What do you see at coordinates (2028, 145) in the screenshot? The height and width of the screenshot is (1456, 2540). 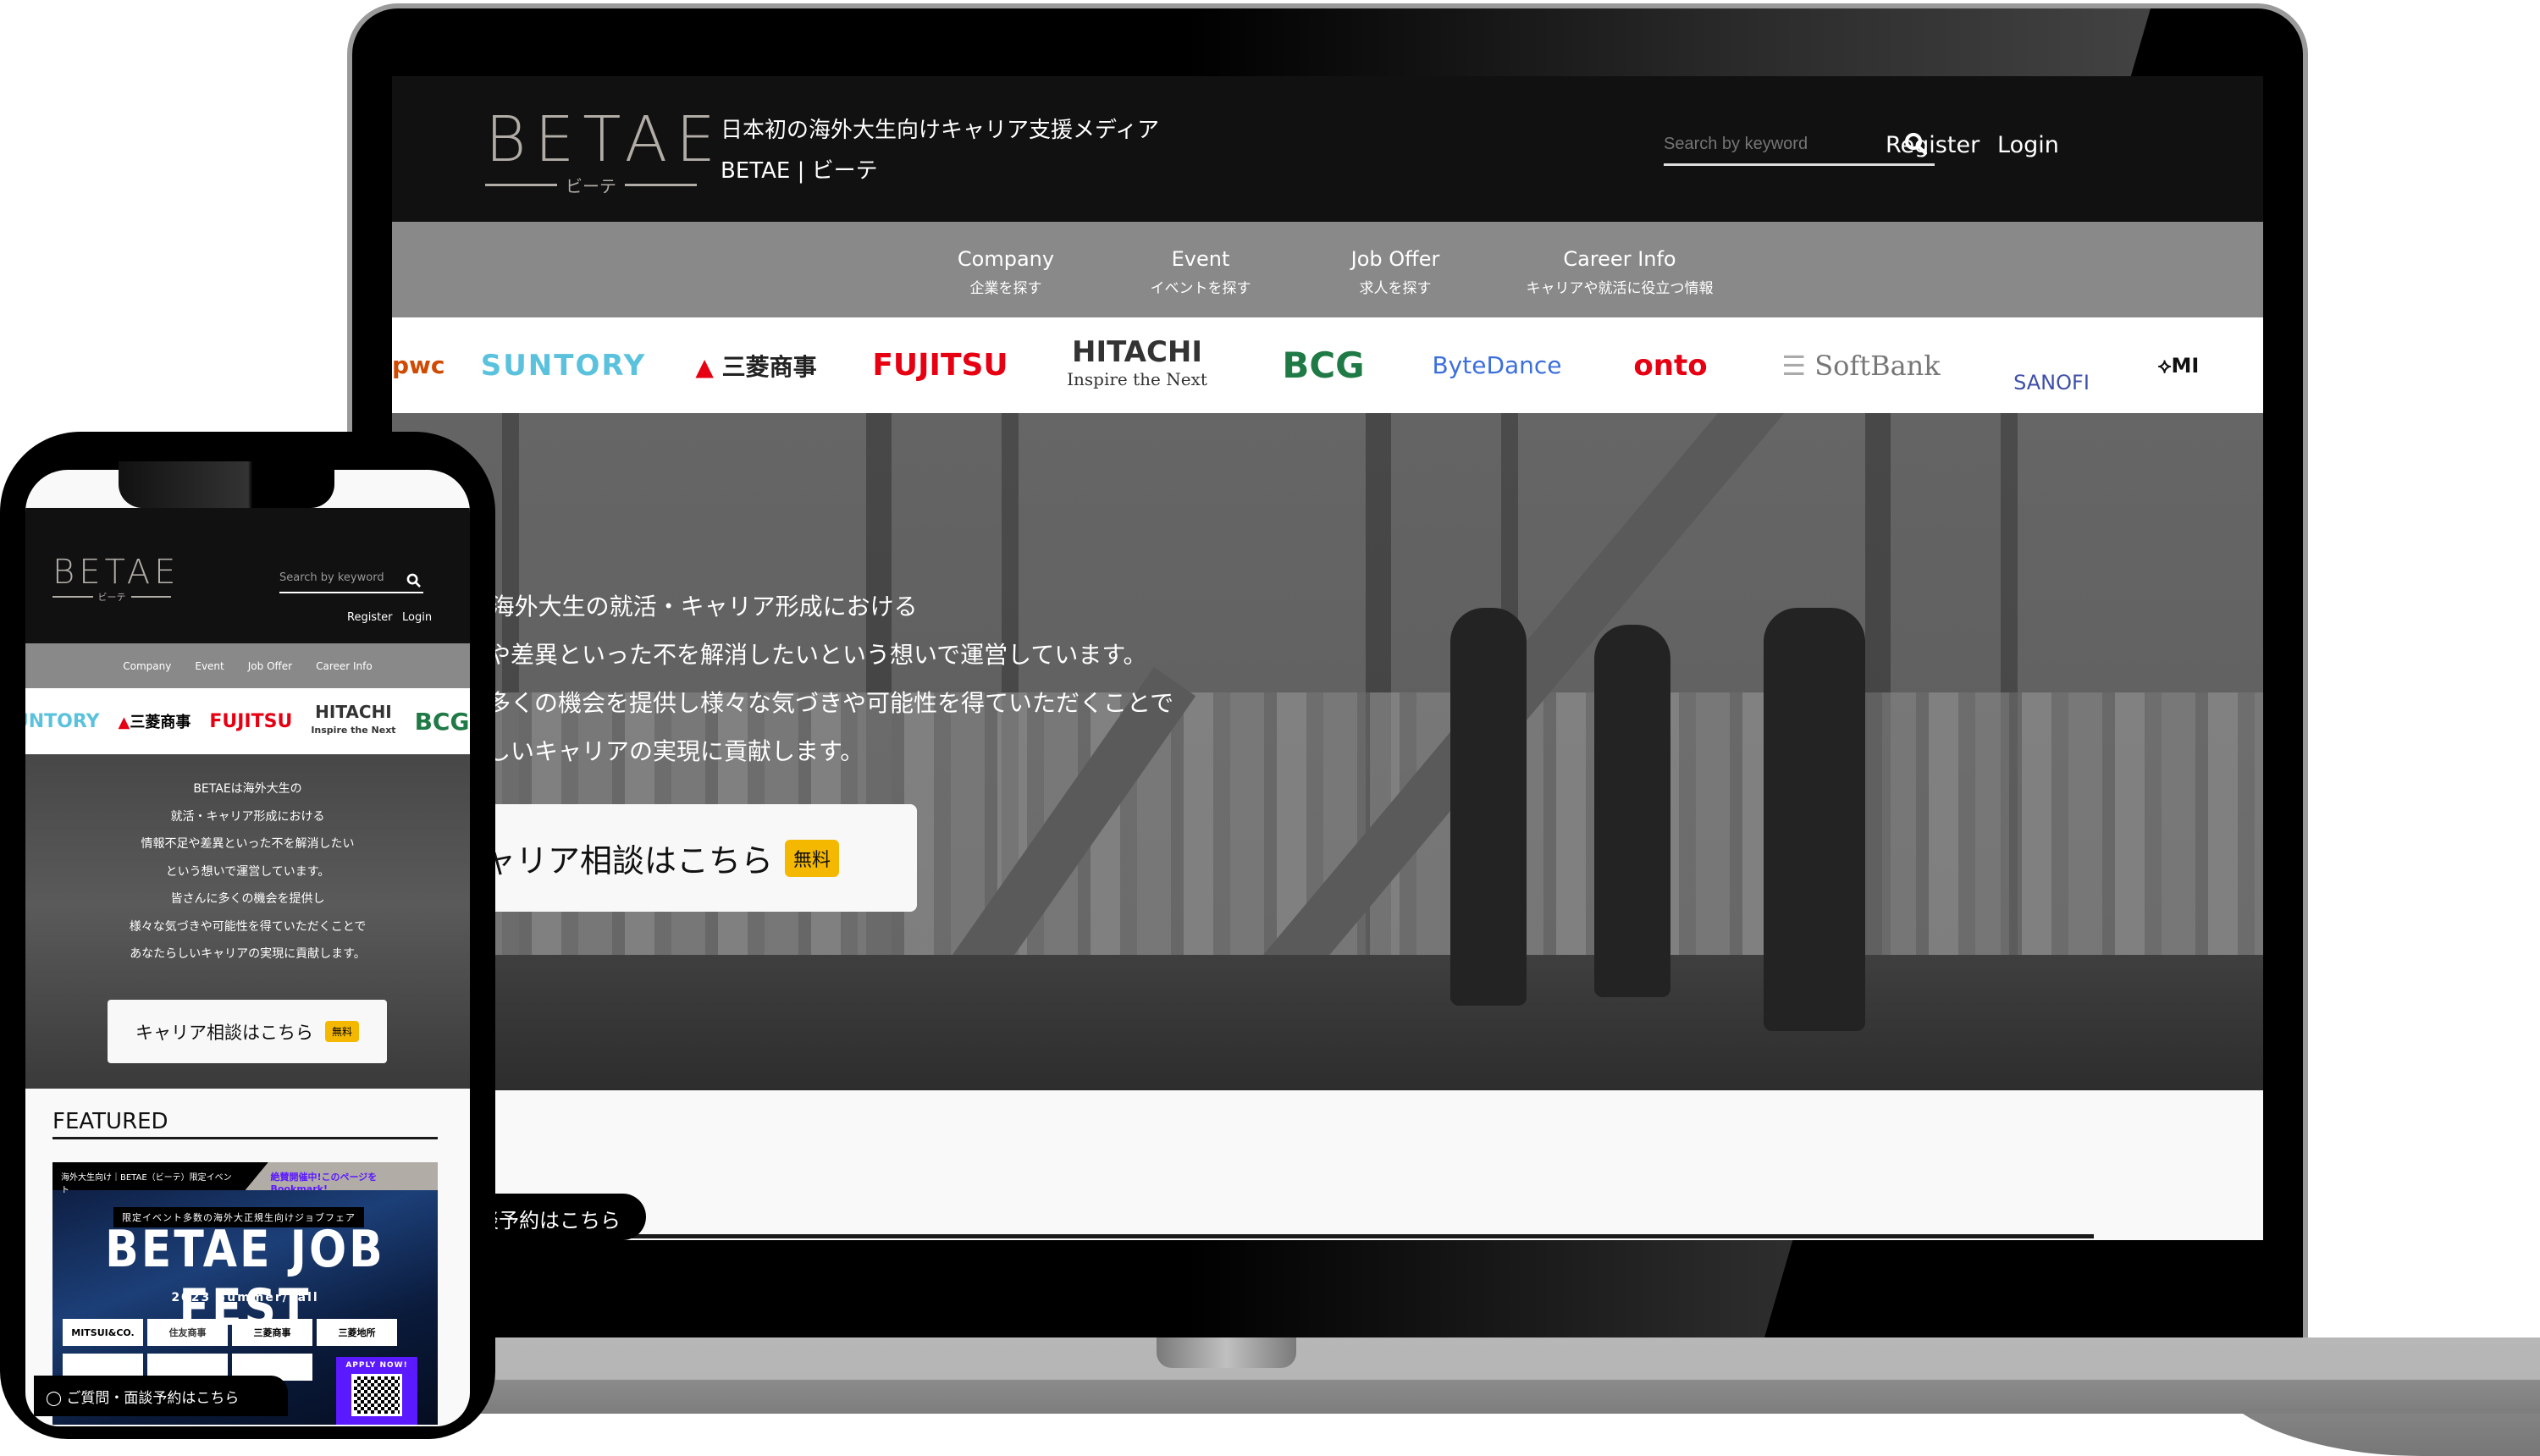 I see `login-link: Login` at bounding box center [2028, 145].